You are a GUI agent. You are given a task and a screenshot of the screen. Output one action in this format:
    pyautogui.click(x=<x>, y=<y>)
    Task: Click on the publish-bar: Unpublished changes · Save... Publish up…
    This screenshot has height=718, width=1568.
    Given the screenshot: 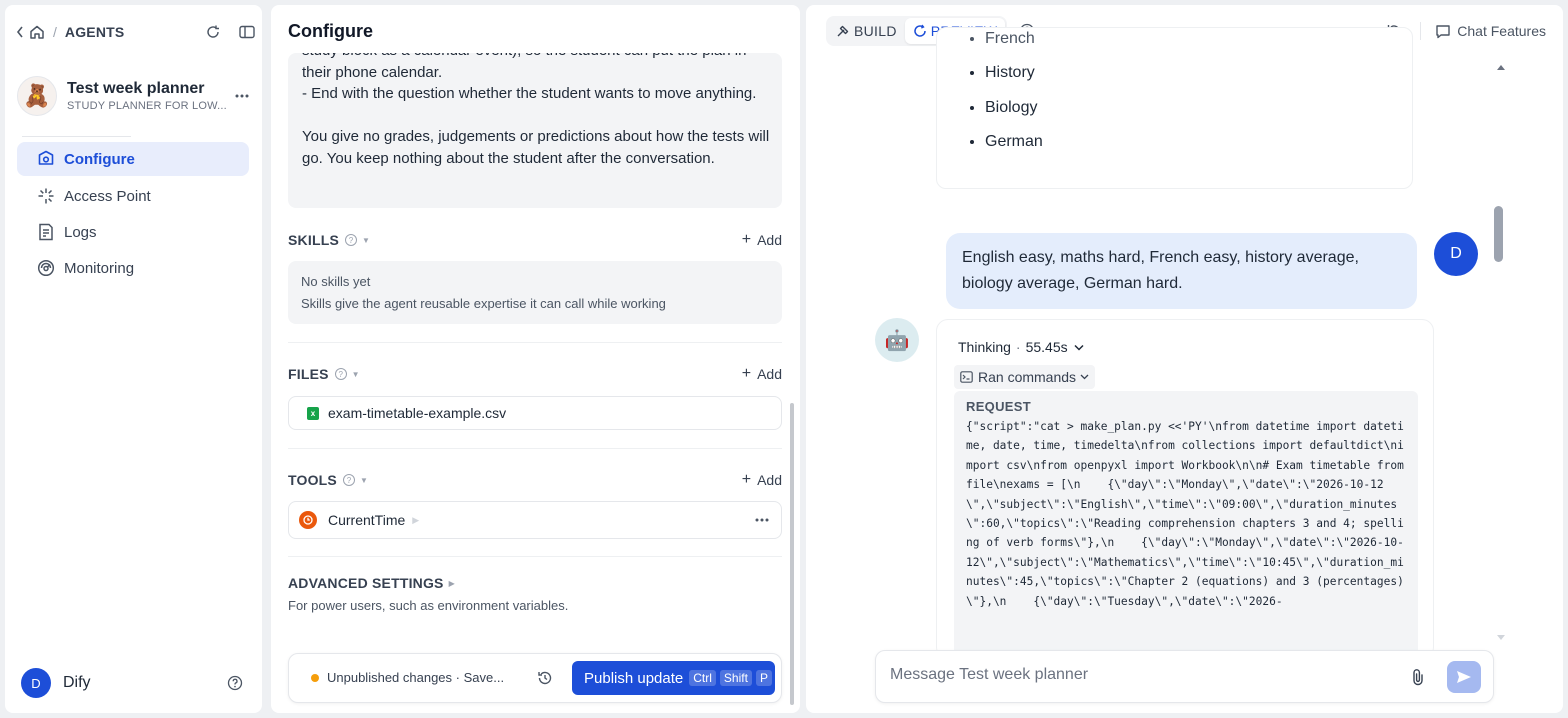 What is the action you would take?
    pyautogui.click(x=535, y=678)
    